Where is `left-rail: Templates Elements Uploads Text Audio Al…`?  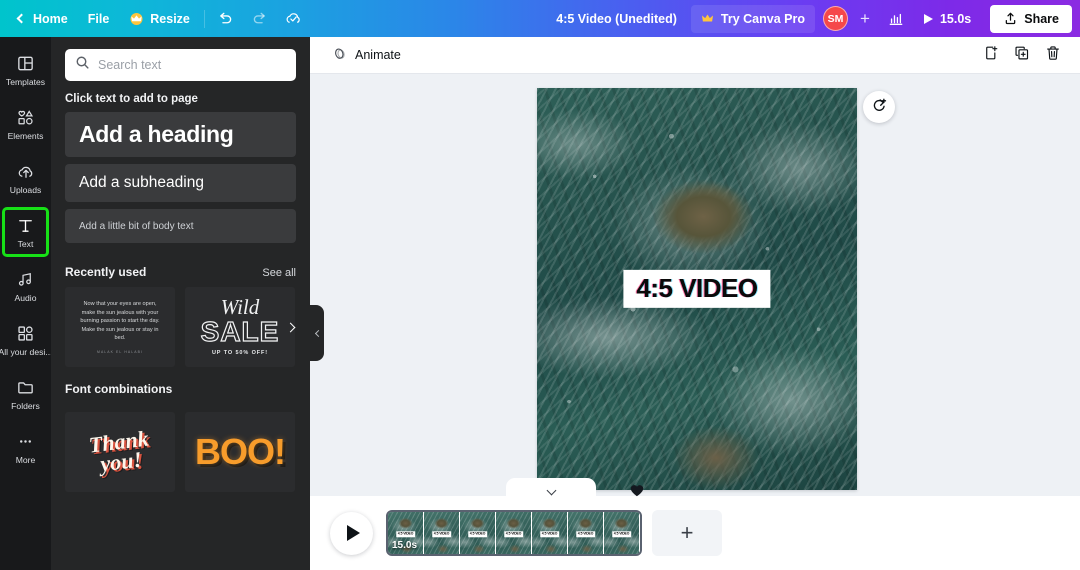 left-rail: Templates Elements Uploads Text Audio Al… is located at coordinates (26, 303).